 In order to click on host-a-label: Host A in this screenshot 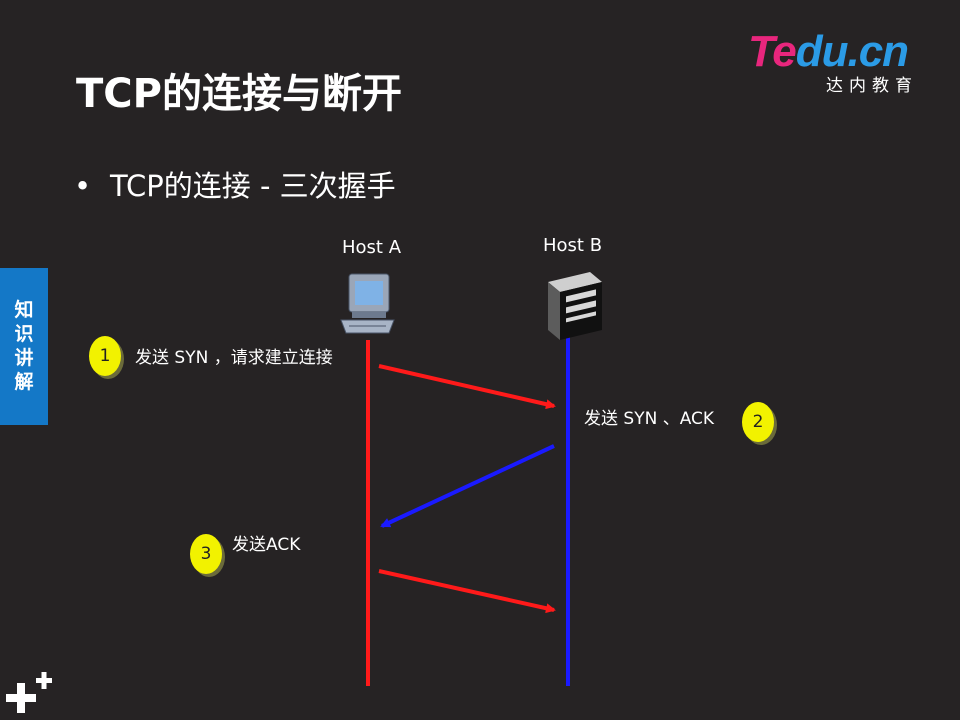, I will do `click(372, 247)`.